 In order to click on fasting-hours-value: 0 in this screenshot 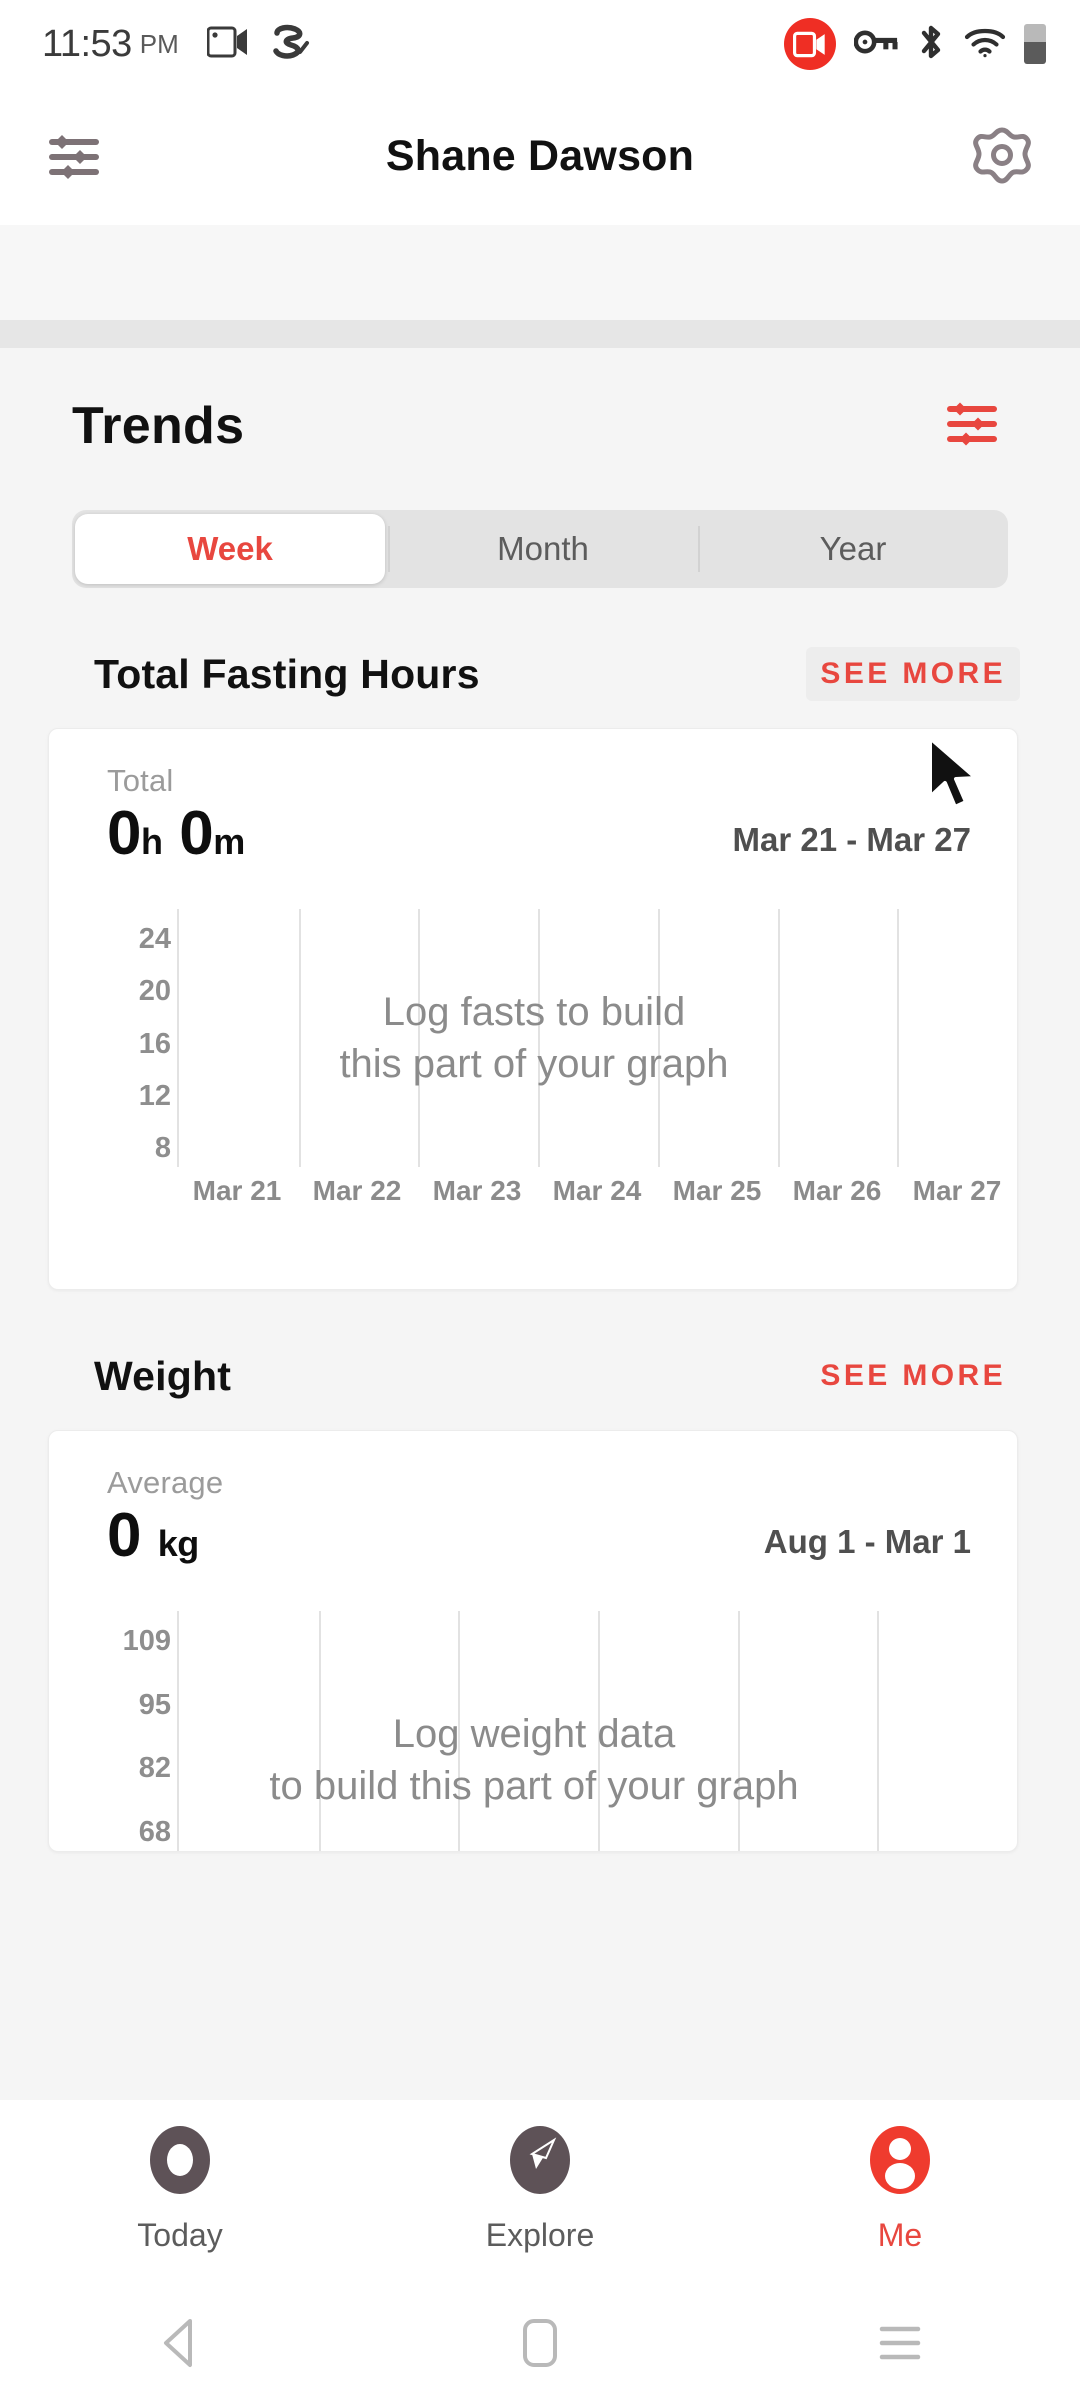, I will do `click(124, 833)`.